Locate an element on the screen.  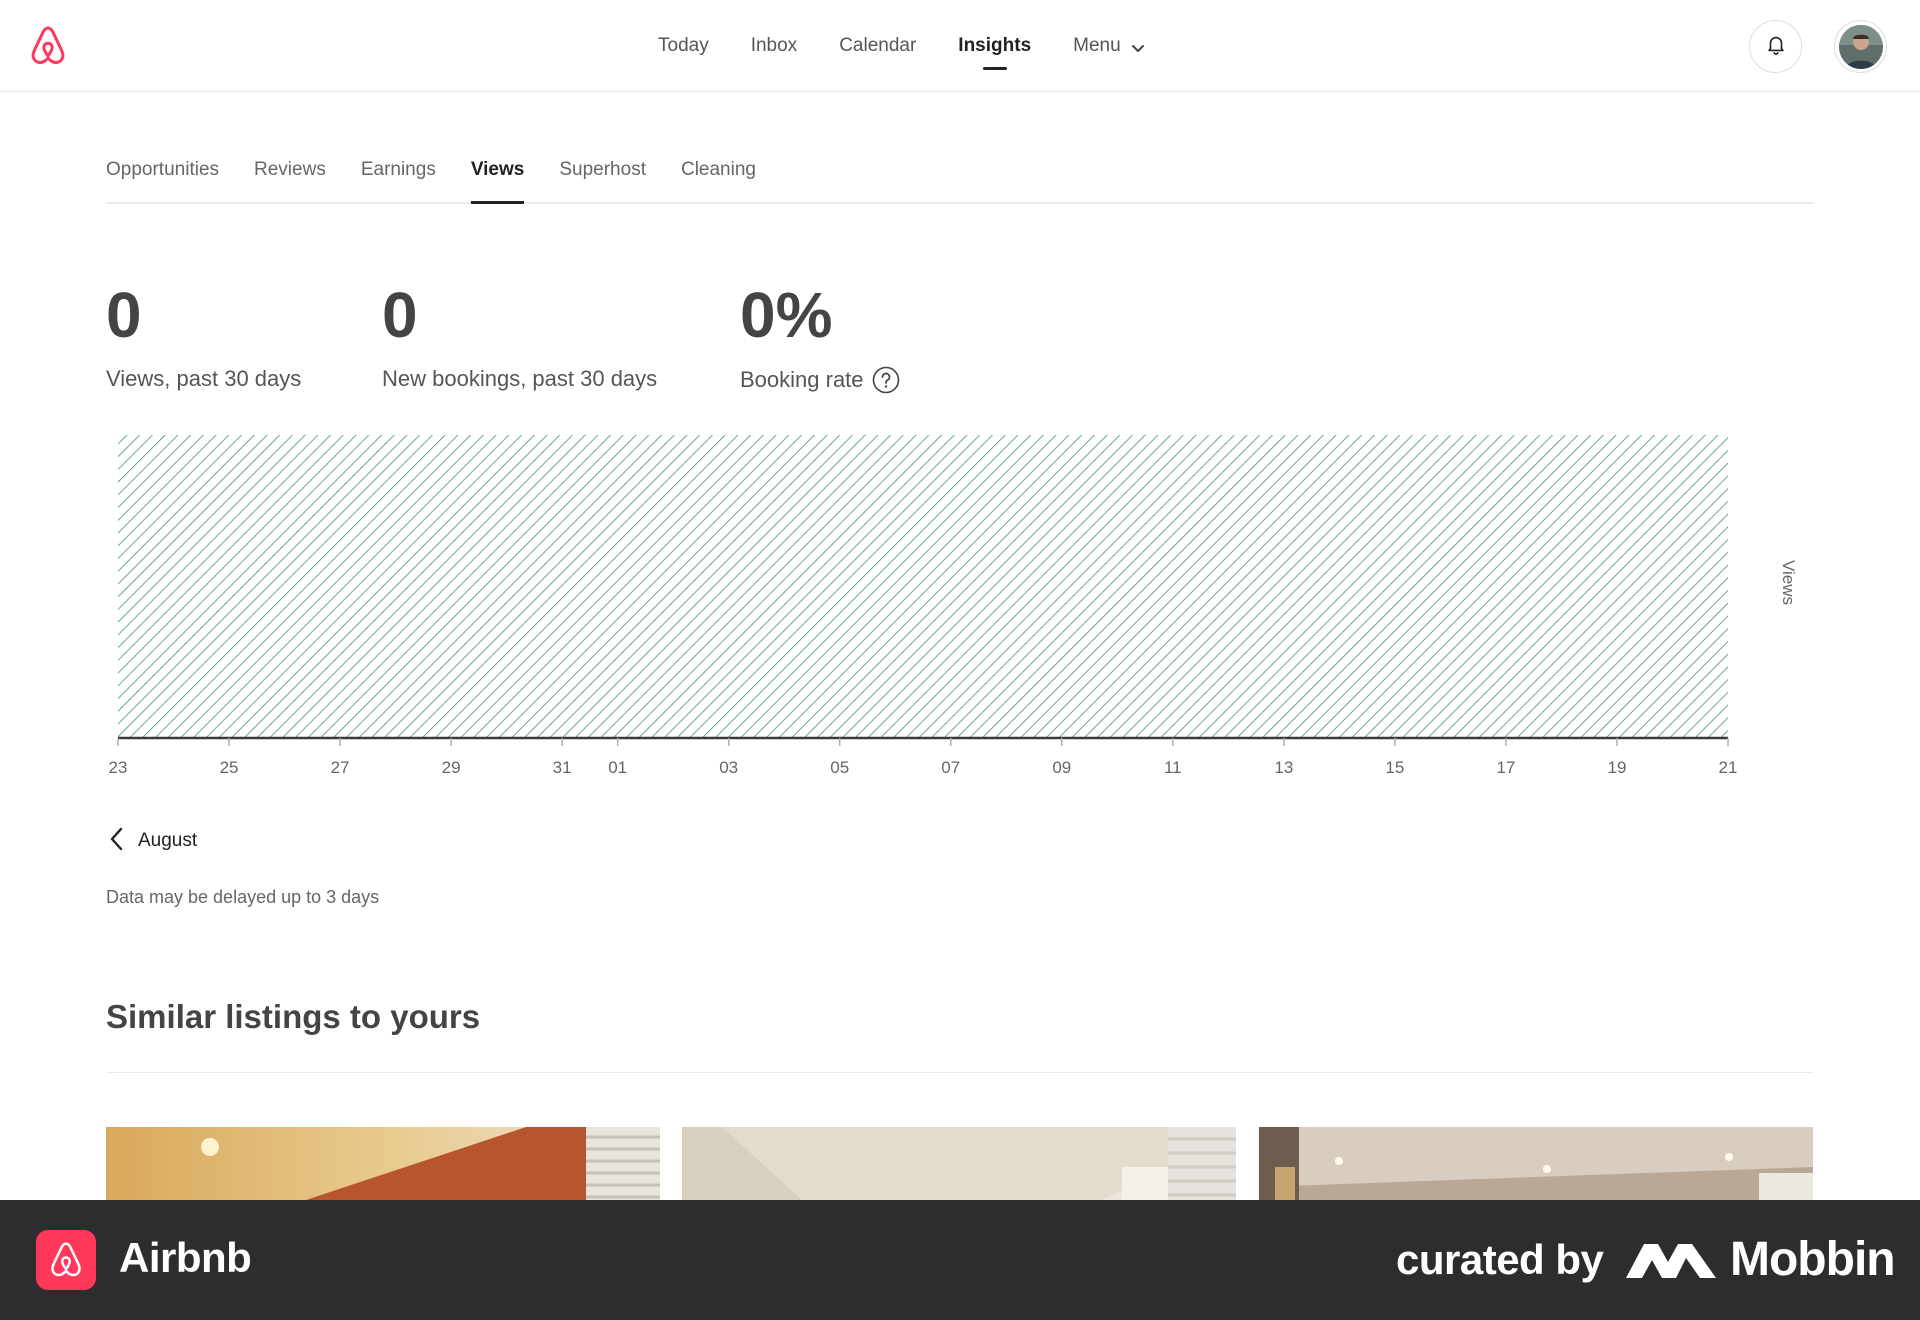
airbnb-app-icon is located at coordinates (66, 1260).